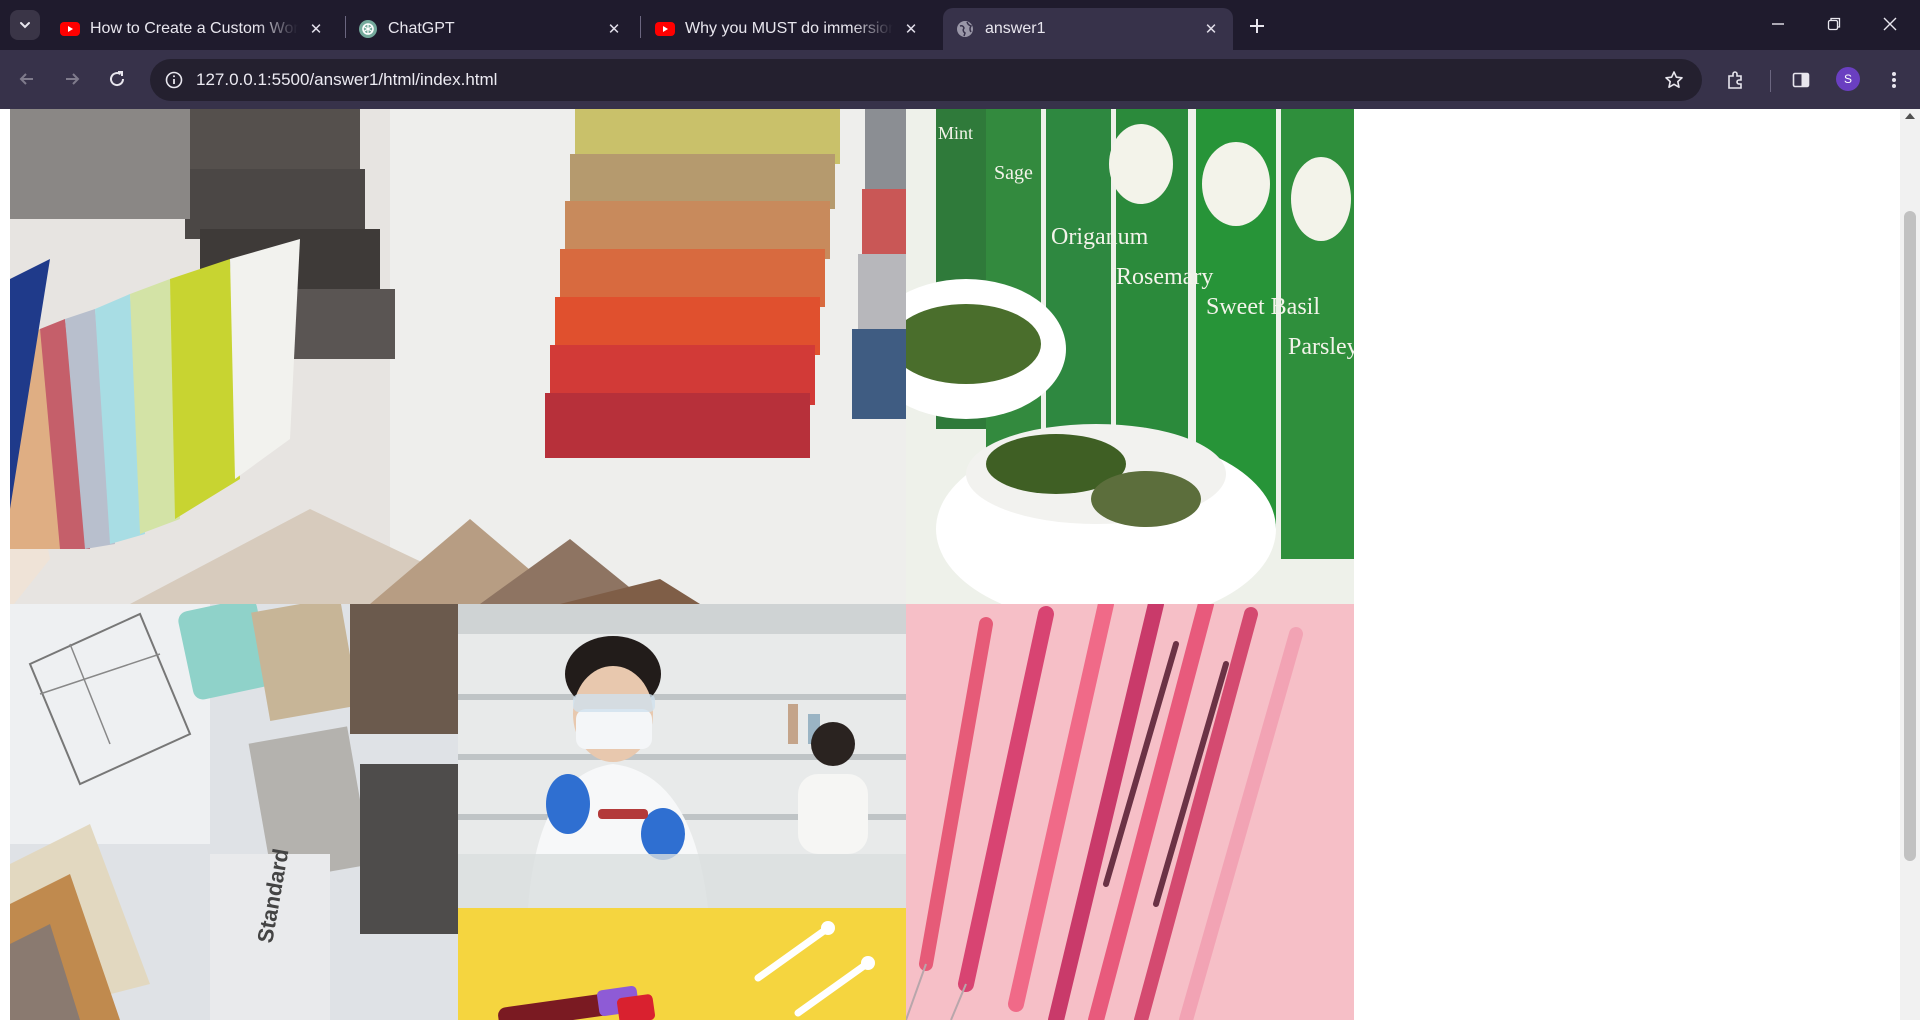  Describe the element at coordinates (368, 29) in the screenshot. I see `chatgpt-icon` at that location.